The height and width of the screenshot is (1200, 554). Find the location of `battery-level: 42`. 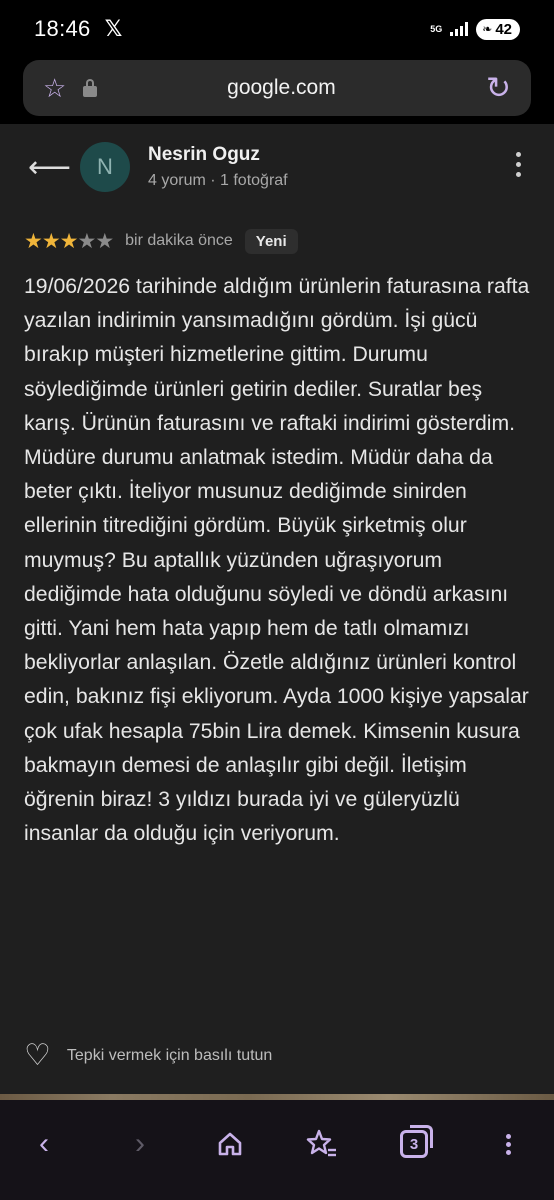

battery-level: 42 is located at coordinates (503, 29).